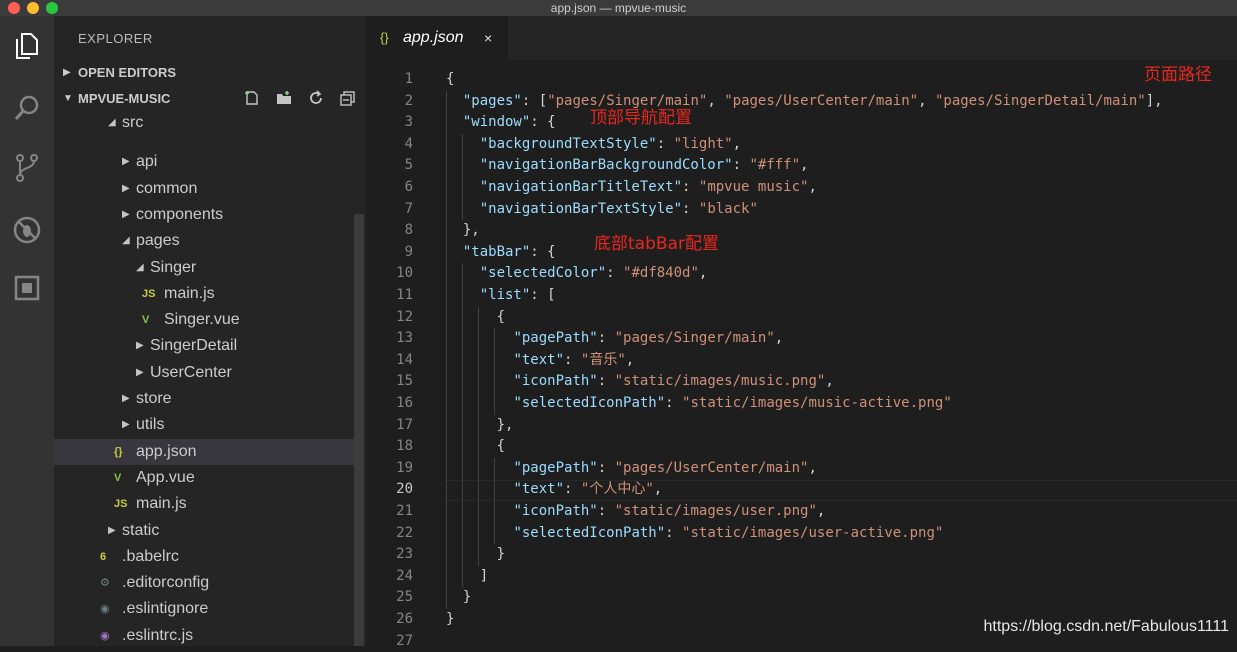 This screenshot has height=652, width=1237. Describe the element at coordinates (801, 446) in the screenshot. I see `code-line: 18 {` at that location.